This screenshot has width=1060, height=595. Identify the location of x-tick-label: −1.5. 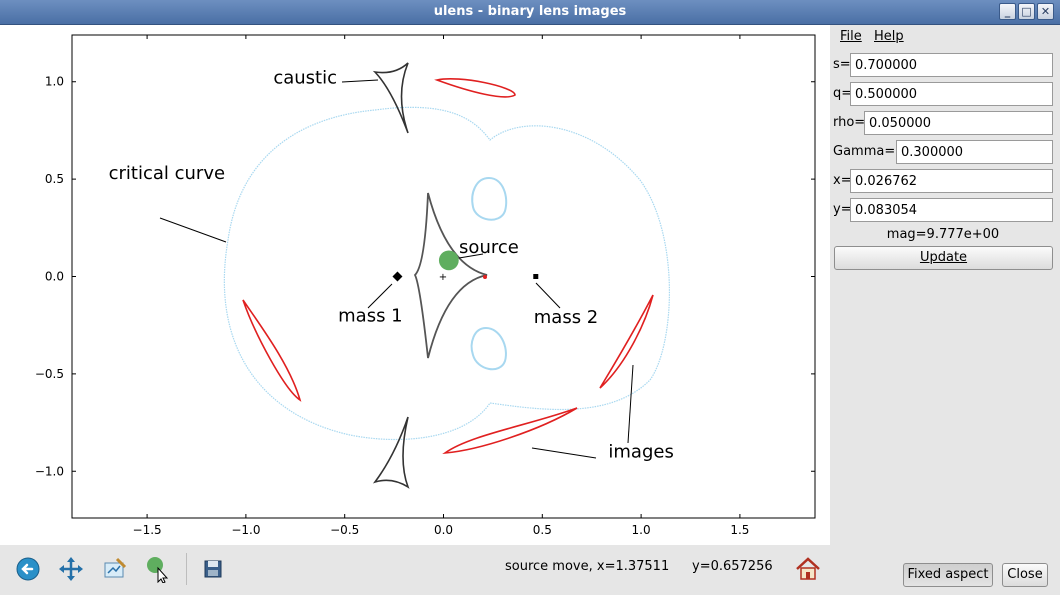
(147, 530).